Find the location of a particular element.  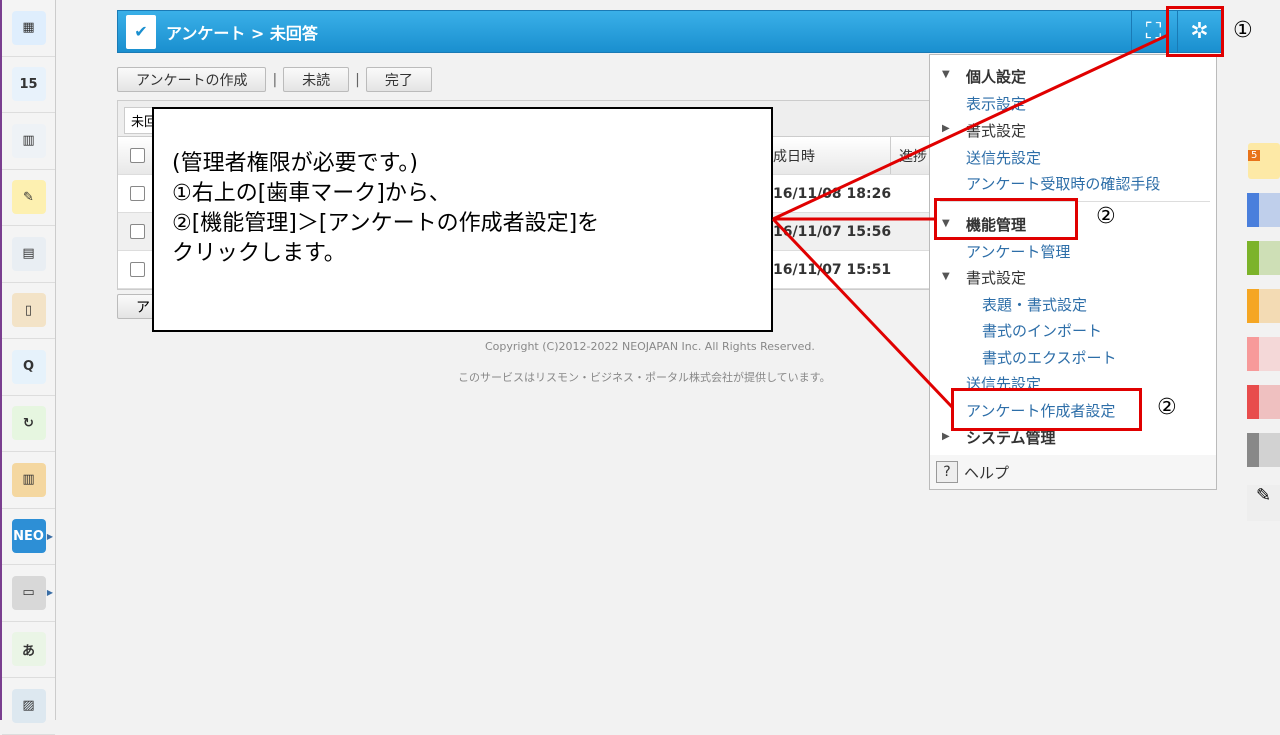

highlight-function-mgmt is located at coordinates (1006, 219).